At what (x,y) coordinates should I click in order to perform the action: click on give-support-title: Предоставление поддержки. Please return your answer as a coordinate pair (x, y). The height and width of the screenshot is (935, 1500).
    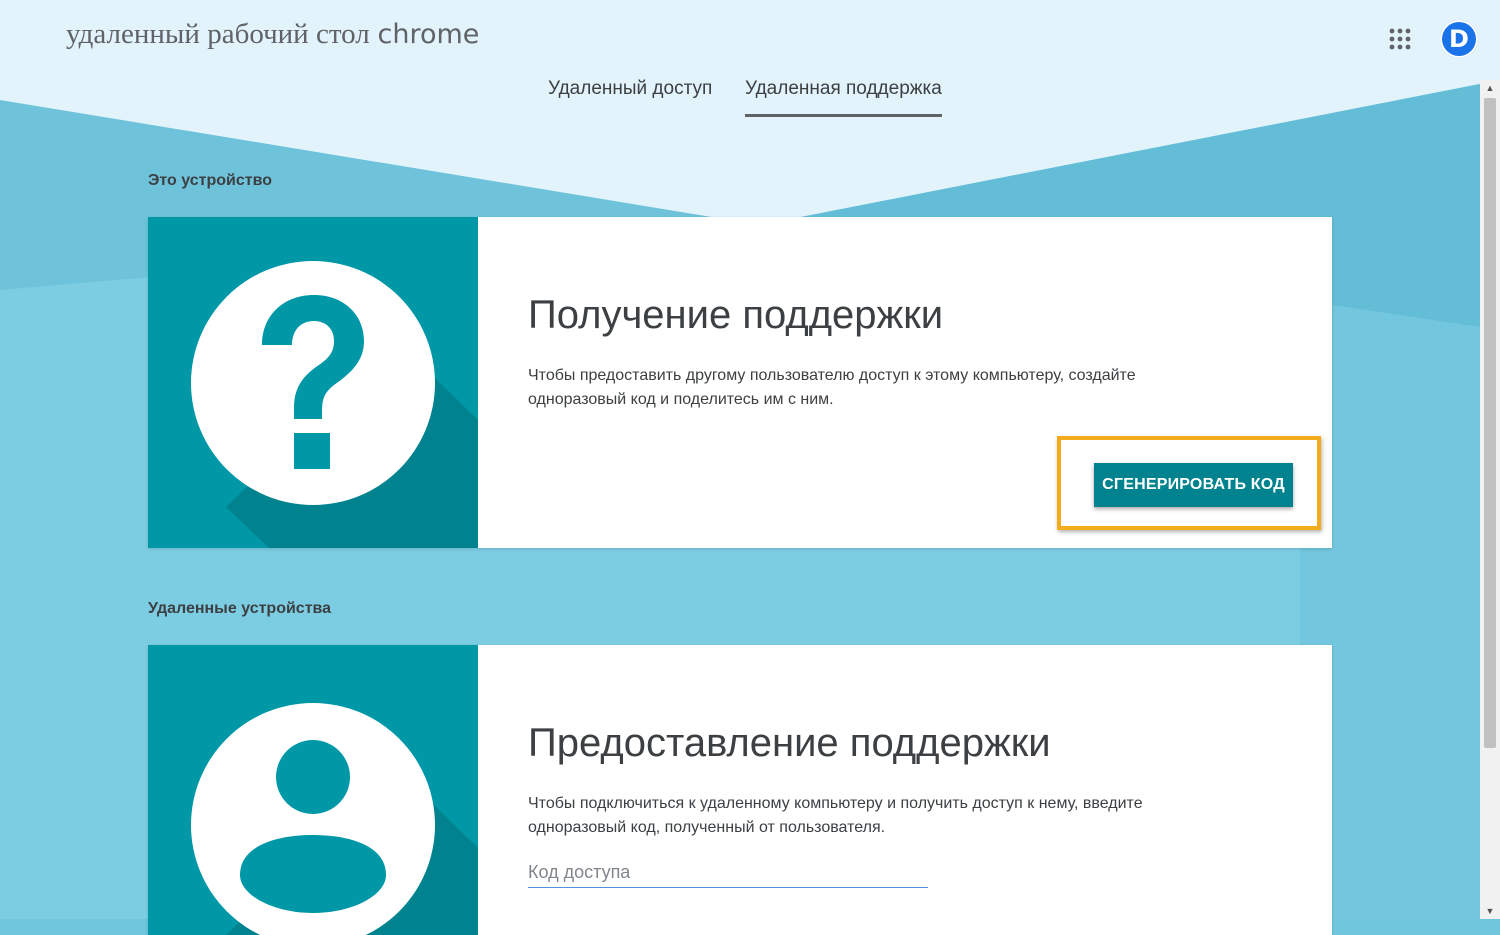
    Looking at the image, I should click on (789, 743).